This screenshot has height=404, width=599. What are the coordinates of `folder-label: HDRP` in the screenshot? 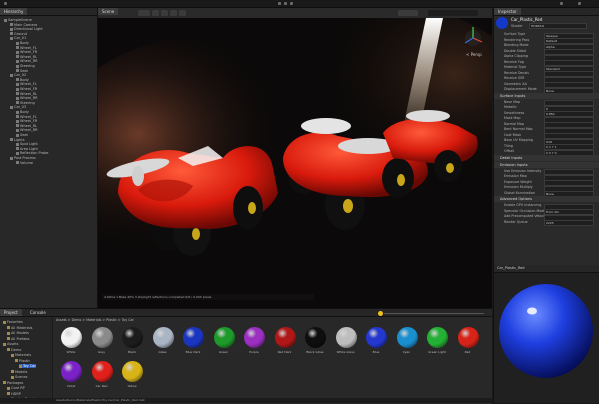 It's located at (16, 393).